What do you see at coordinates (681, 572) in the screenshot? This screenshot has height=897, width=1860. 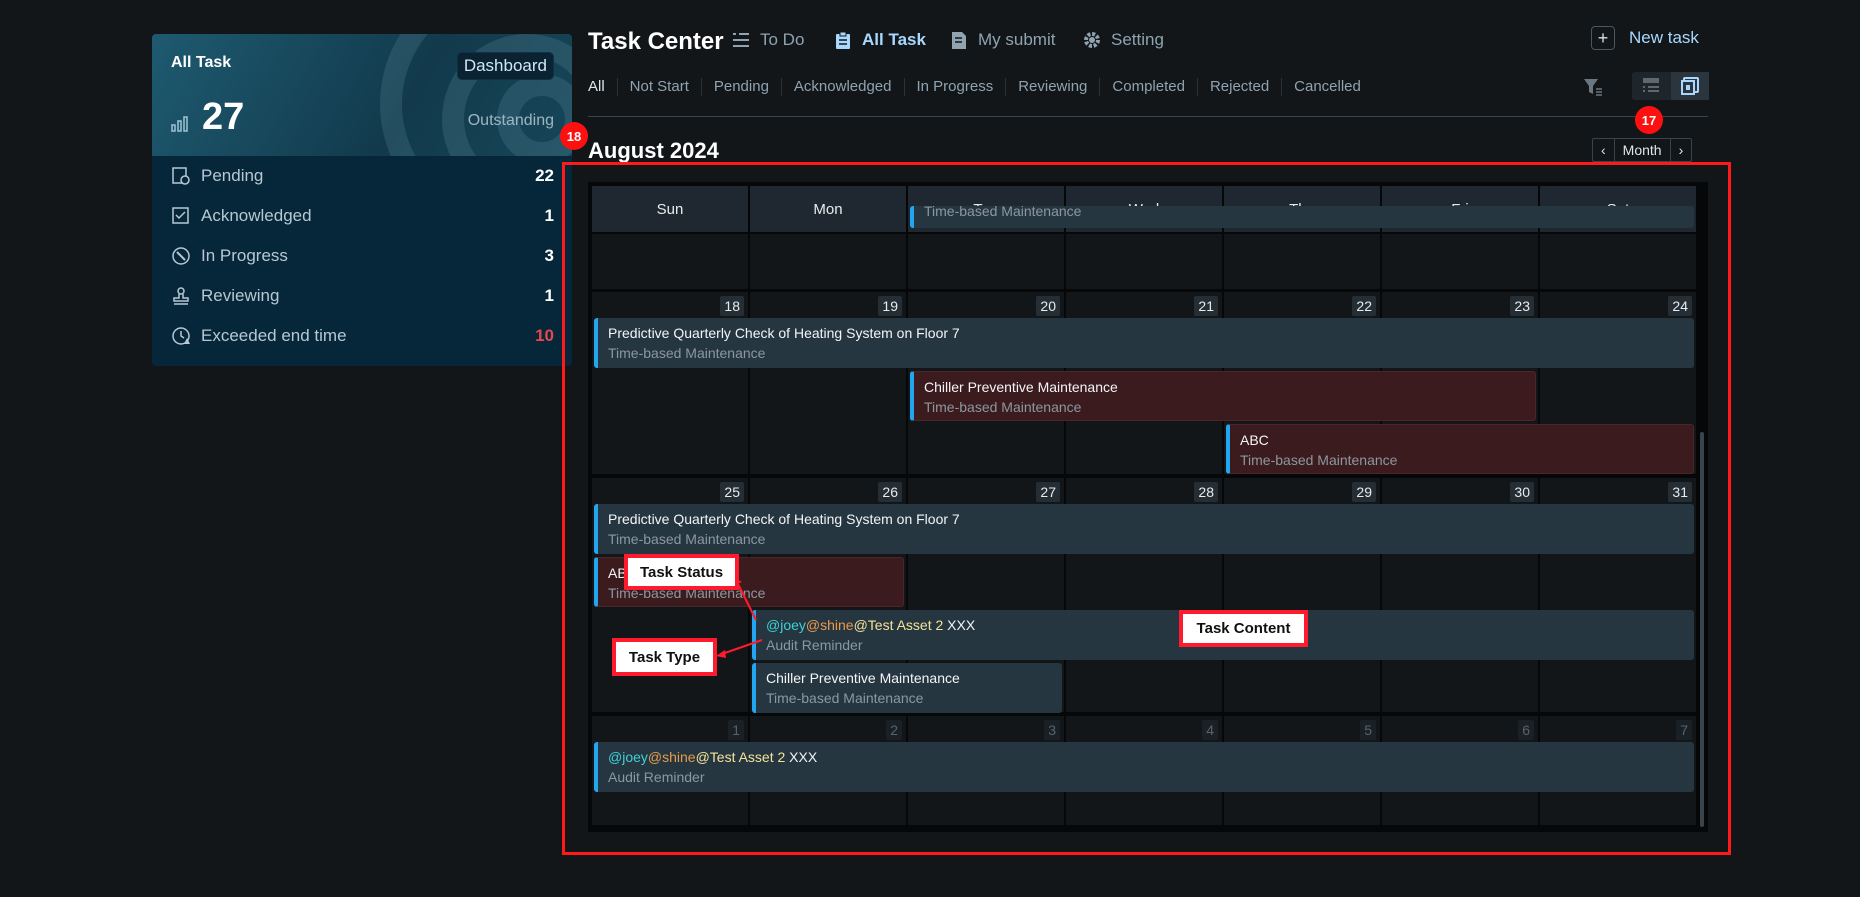 I see `callout-task-status: Task Status` at bounding box center [681, 572].